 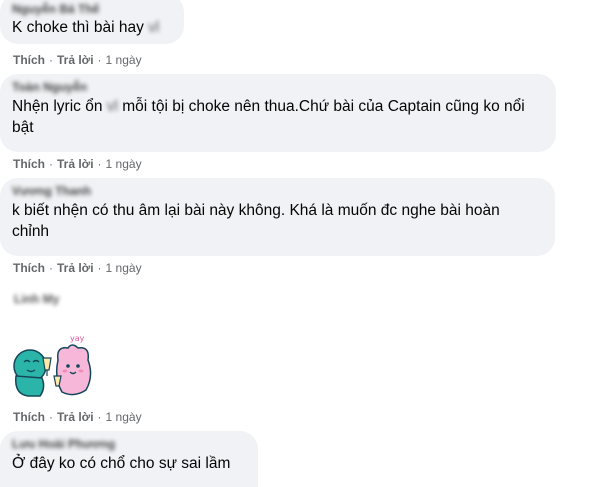 I want to click on comment-author: Toàn Nguyễn, so click(x=278, y=87).